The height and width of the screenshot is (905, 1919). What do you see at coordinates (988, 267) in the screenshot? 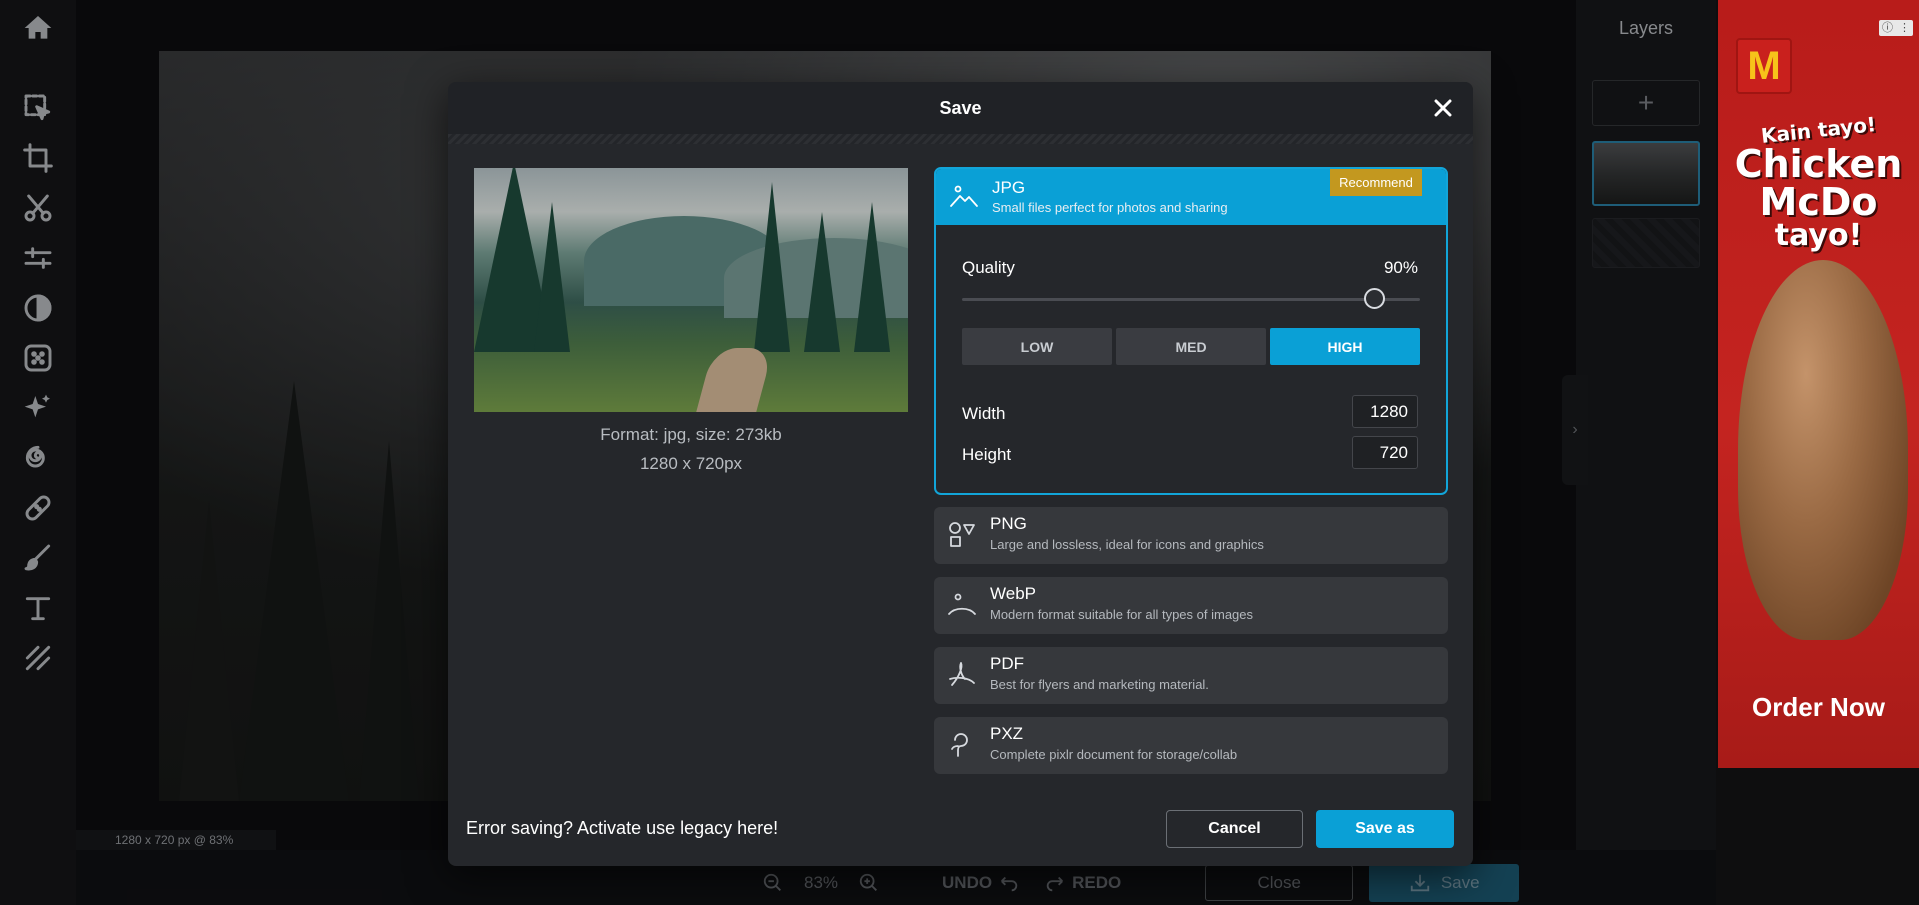
I see `quality-label: Quality` at bounding box center [988, 267].